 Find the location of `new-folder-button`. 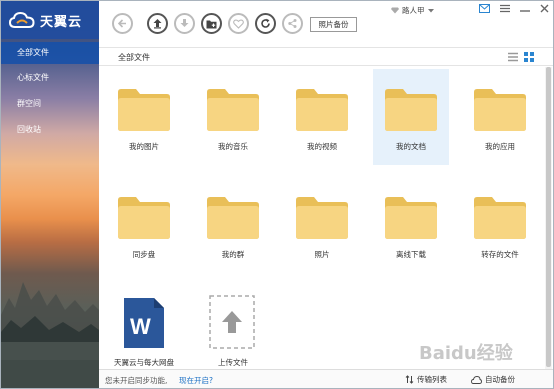

new-folder-button is located at coordinates (211, 23).